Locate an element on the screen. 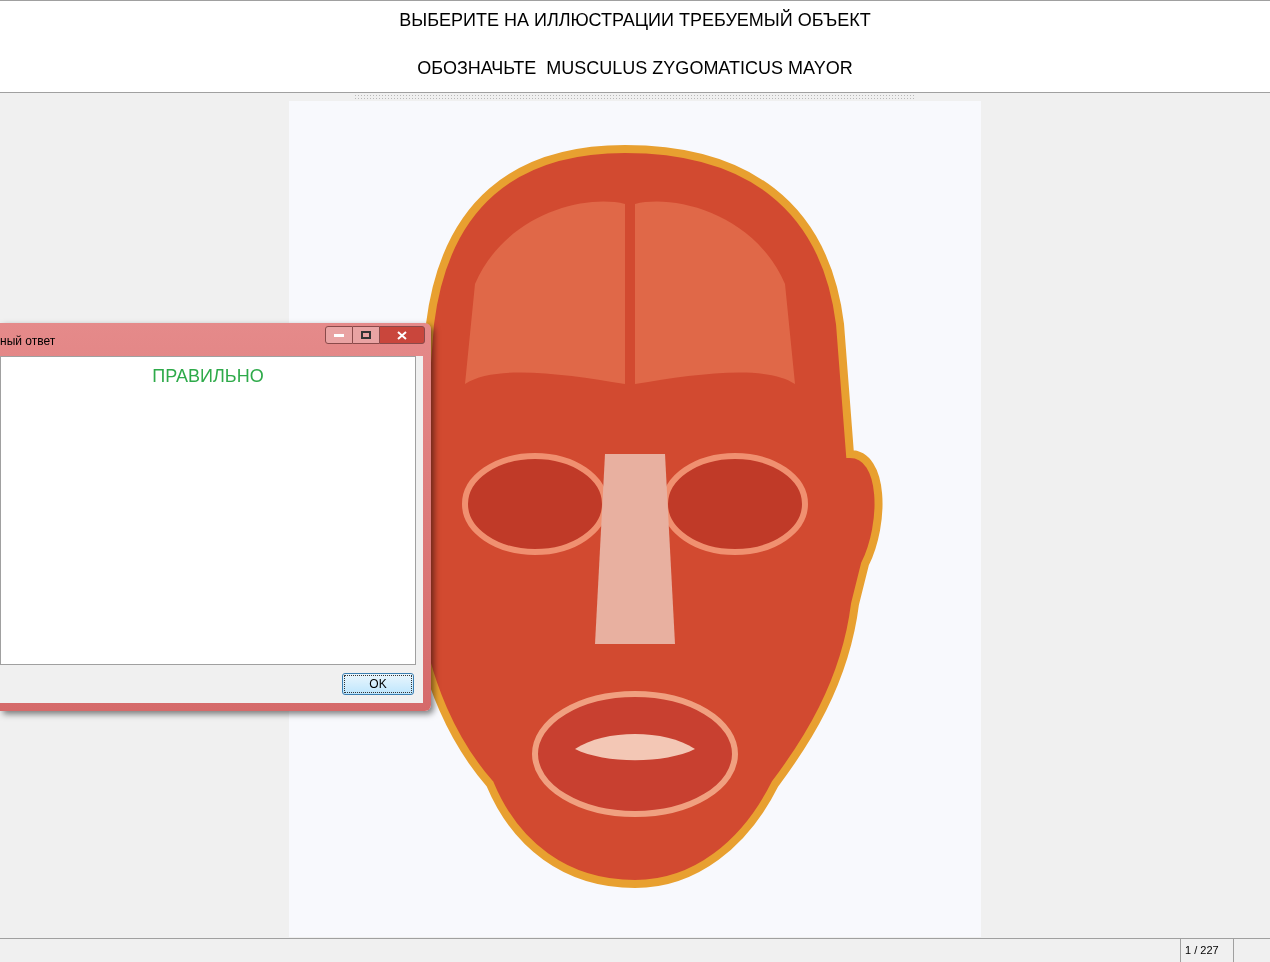 The width and height of the screenshot is (1270, 962). task-text: ОБОЗНАЧЬТЕ MUSCULUS ZYGOMATICUS MAYOR is located at coordinates (635, 68).